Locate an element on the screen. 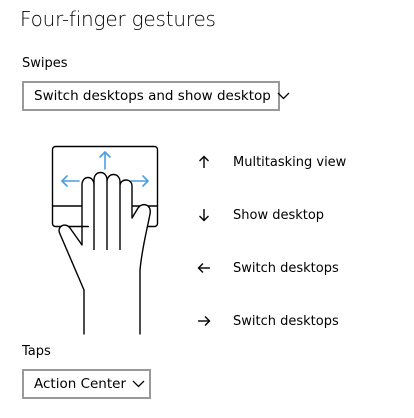  arrow-down-icon is located at coordinates (204, 215).